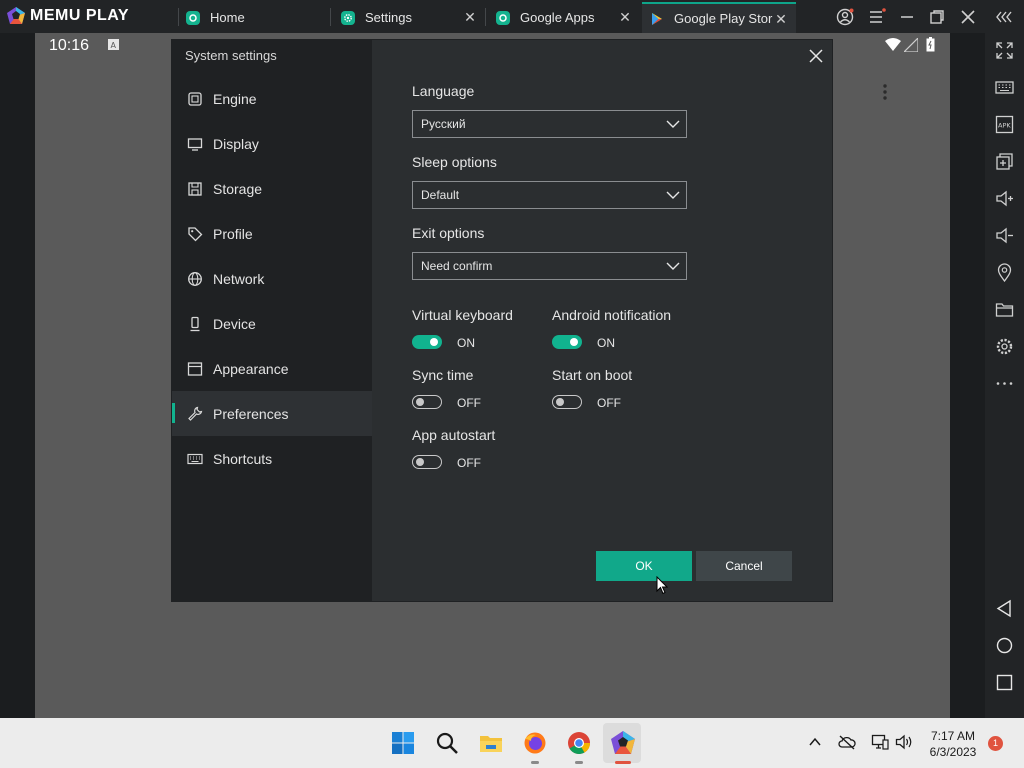 The height and width of the screenshot is (768, 1024). I want to click on home-circle-icon, so click(1004, 645).